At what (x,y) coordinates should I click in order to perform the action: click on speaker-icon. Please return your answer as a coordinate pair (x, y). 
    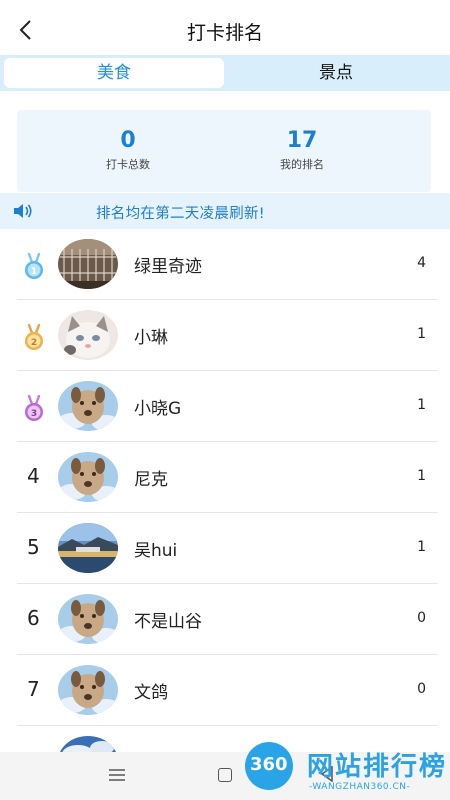
    Looking at the image, I should click on (23, 211).